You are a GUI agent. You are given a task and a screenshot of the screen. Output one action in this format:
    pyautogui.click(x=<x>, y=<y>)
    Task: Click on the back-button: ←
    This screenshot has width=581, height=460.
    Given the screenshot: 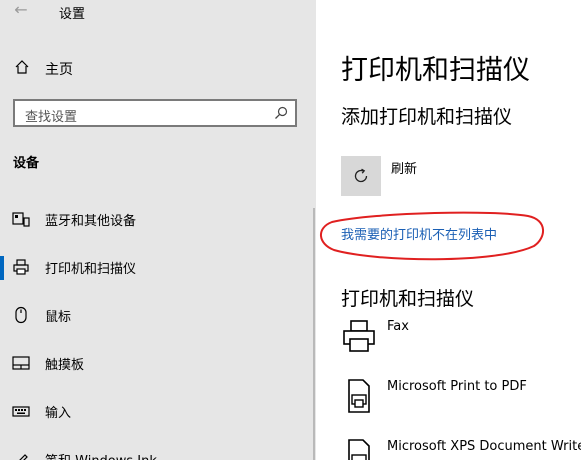 What is the action you would take?
    pyautogui.click(x=21, y=11)
    